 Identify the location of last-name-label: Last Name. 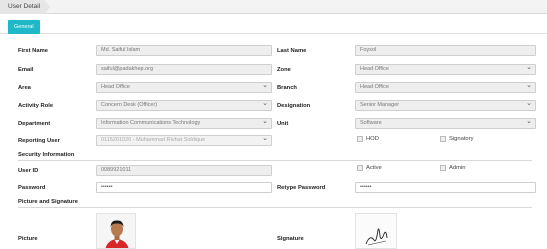
(292, 51).